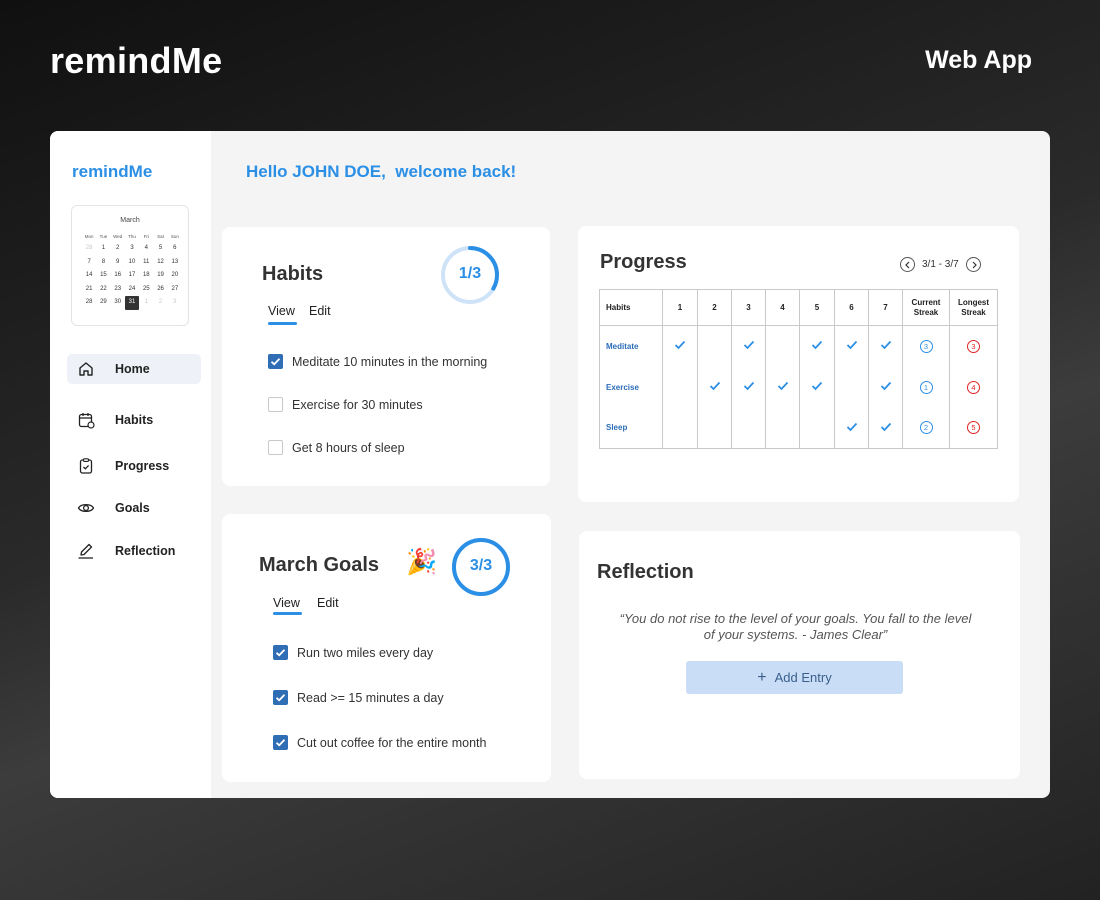 The image size is (1100, 900). Describe the element at coordinates (817, 307) in the screenshot. I see `col-header-day: 5` at that location.